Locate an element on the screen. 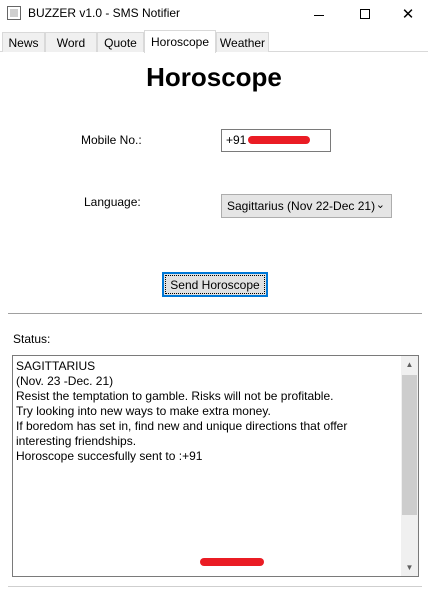 The image size is (428, 590). vertical-scrollbar: ▲ ▼ is located at coordinates (409, 466).